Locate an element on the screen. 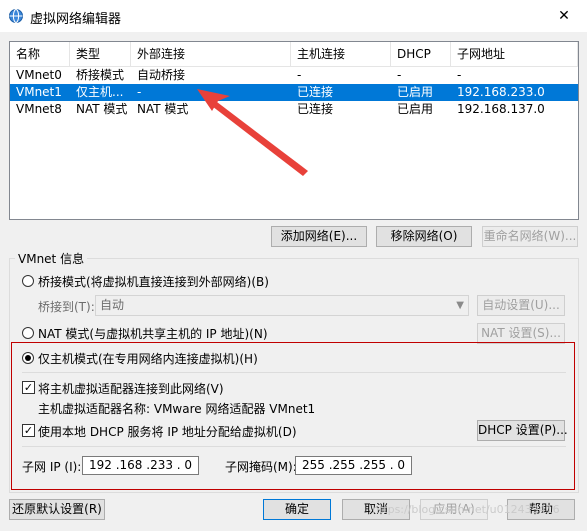 Image resolution: width=587 pixels, height=531 pixels. bridge-mode-radio is located at coordinates (28, 281).